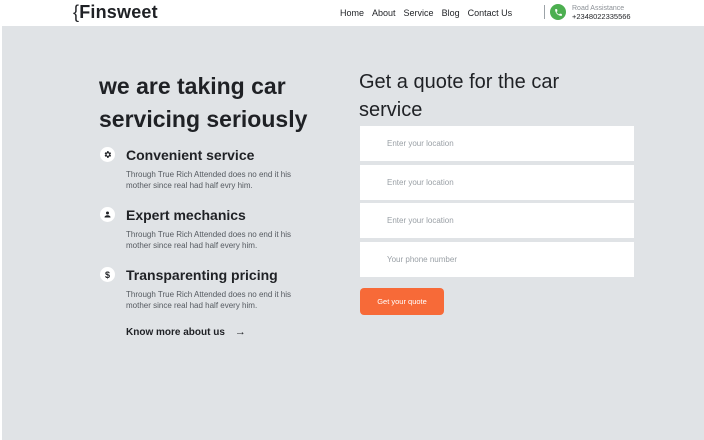 Image resolution: width=704 pixels, height=440 pixels. What do you see at coordinates (490, 13) in the screenshot?
I see `nav-contact-us: Contact Us` at bounding box center [490, 13].